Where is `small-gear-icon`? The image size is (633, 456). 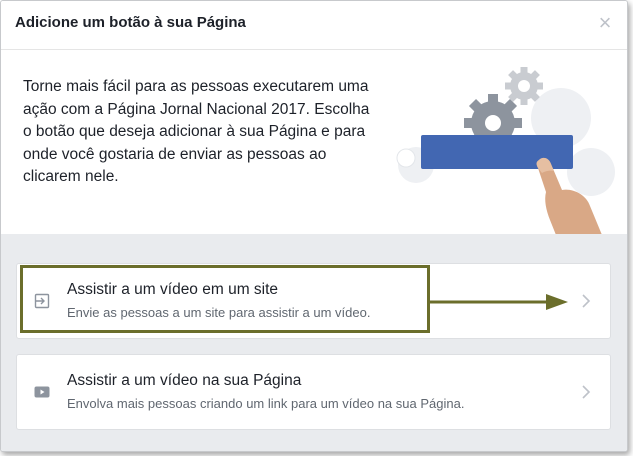 small-gear-icon is located at coordinates (524, 86).